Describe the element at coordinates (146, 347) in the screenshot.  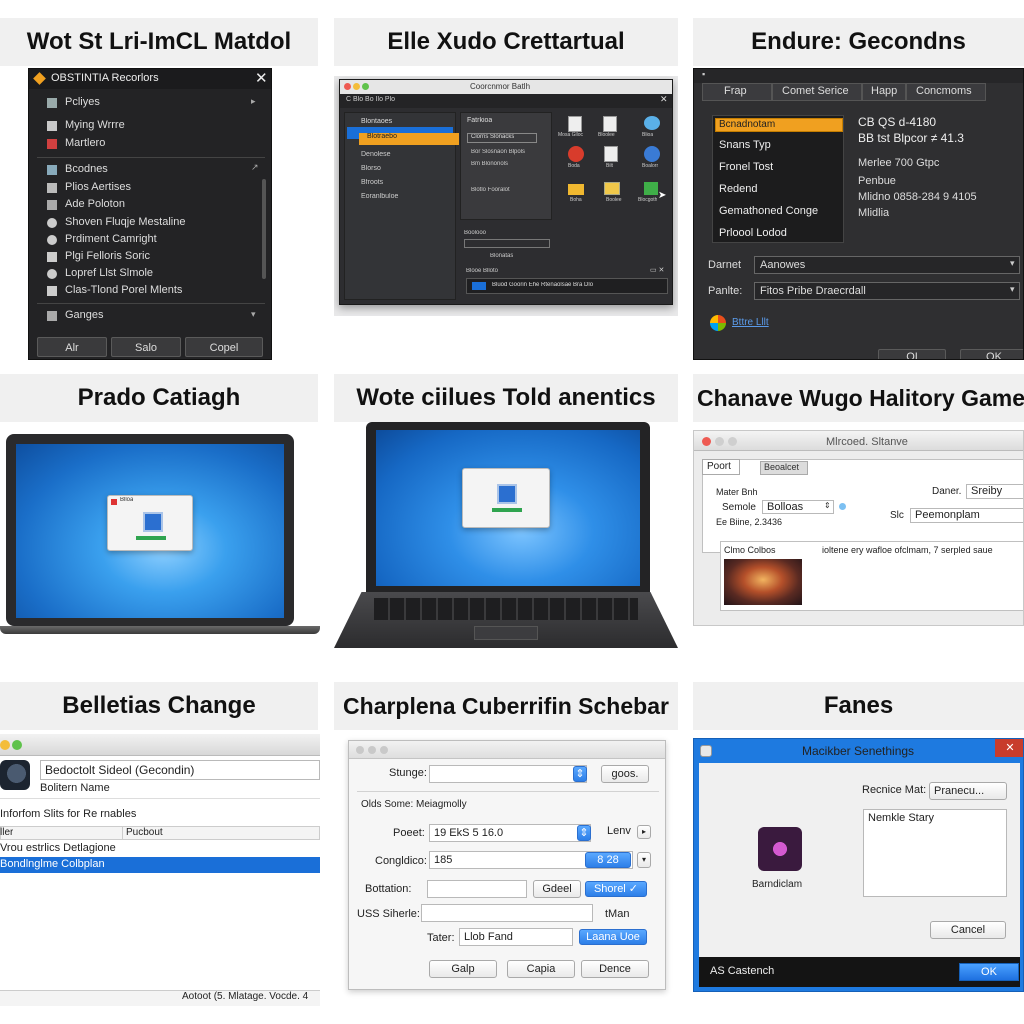
I see `salo-button: Salo` at that location.